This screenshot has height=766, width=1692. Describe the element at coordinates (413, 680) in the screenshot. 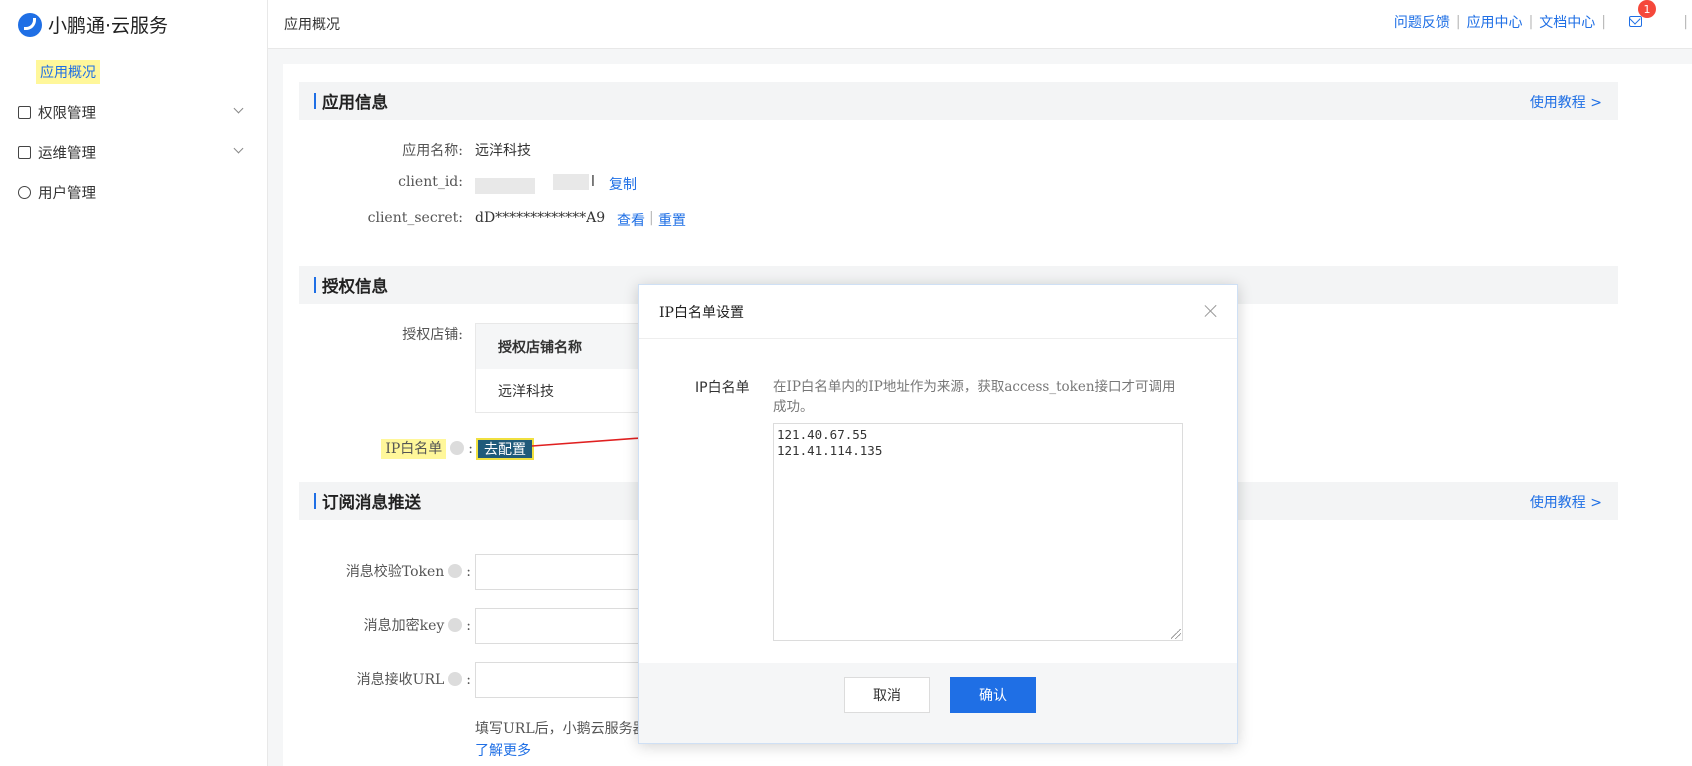

I see `receive-url-label: 消息接收URL:` at that location.